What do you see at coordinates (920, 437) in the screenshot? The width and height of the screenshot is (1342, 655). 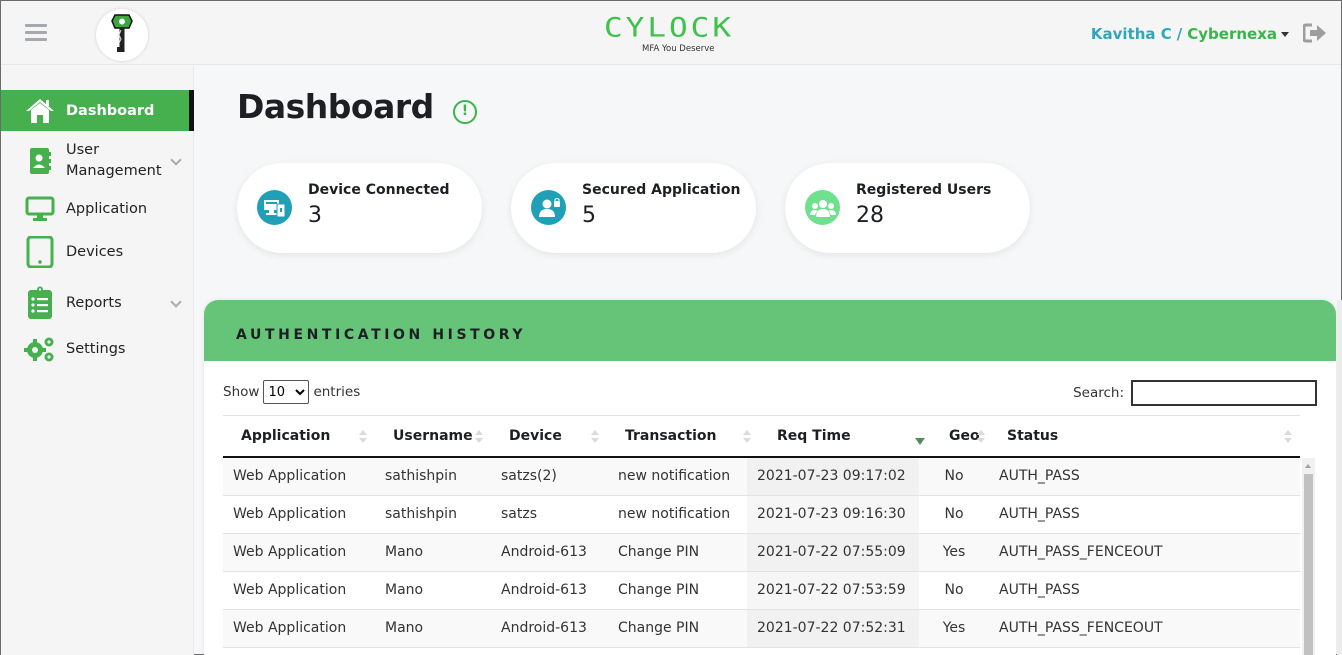 I see `sort-descending-icon` at bounding box center [920, 437].